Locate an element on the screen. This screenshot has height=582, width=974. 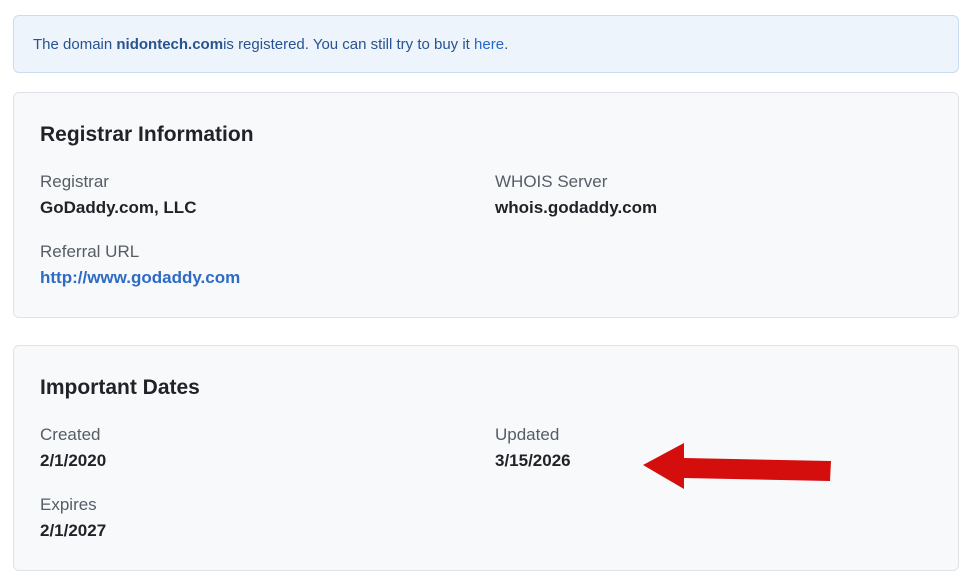
updated-label: Updated is located at coordinates (527, 434).